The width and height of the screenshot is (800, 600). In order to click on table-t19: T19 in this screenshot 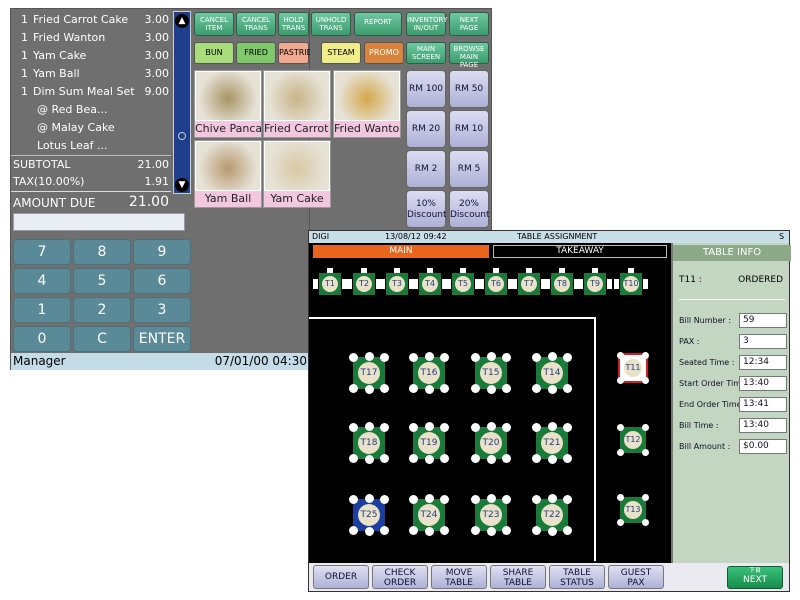, I will do `click(429, 443)`.